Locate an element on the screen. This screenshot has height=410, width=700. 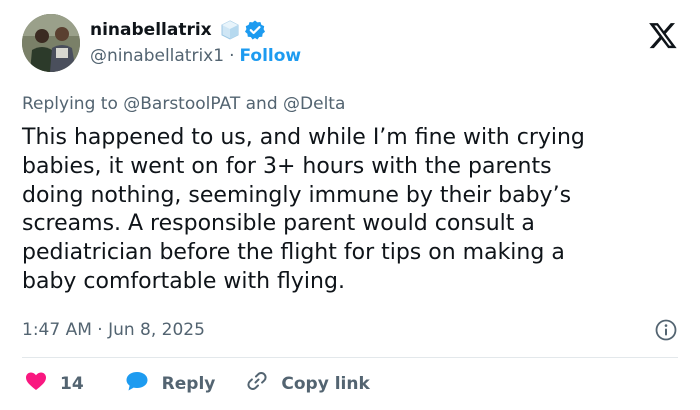
tweet-header: ninabellatrix @ninabellatrix1 · Follow is located at coordinates (161, 43).